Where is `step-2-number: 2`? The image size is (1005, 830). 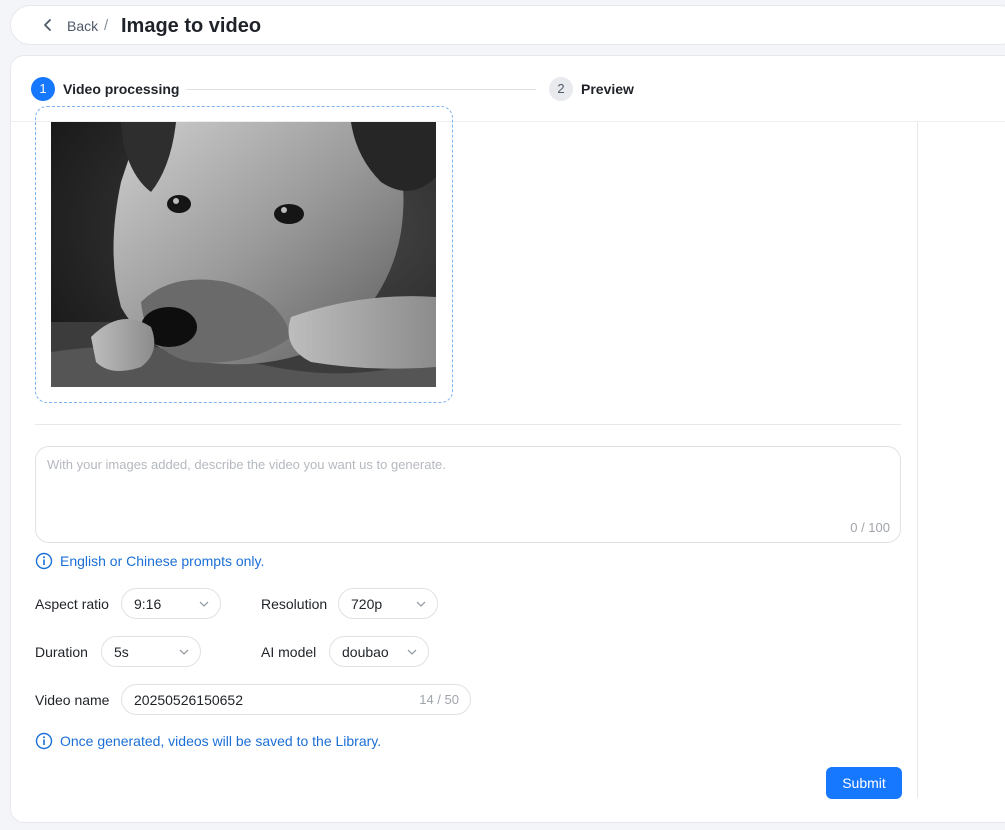
step-2-number: 2 is located at coordinates (561, 89).